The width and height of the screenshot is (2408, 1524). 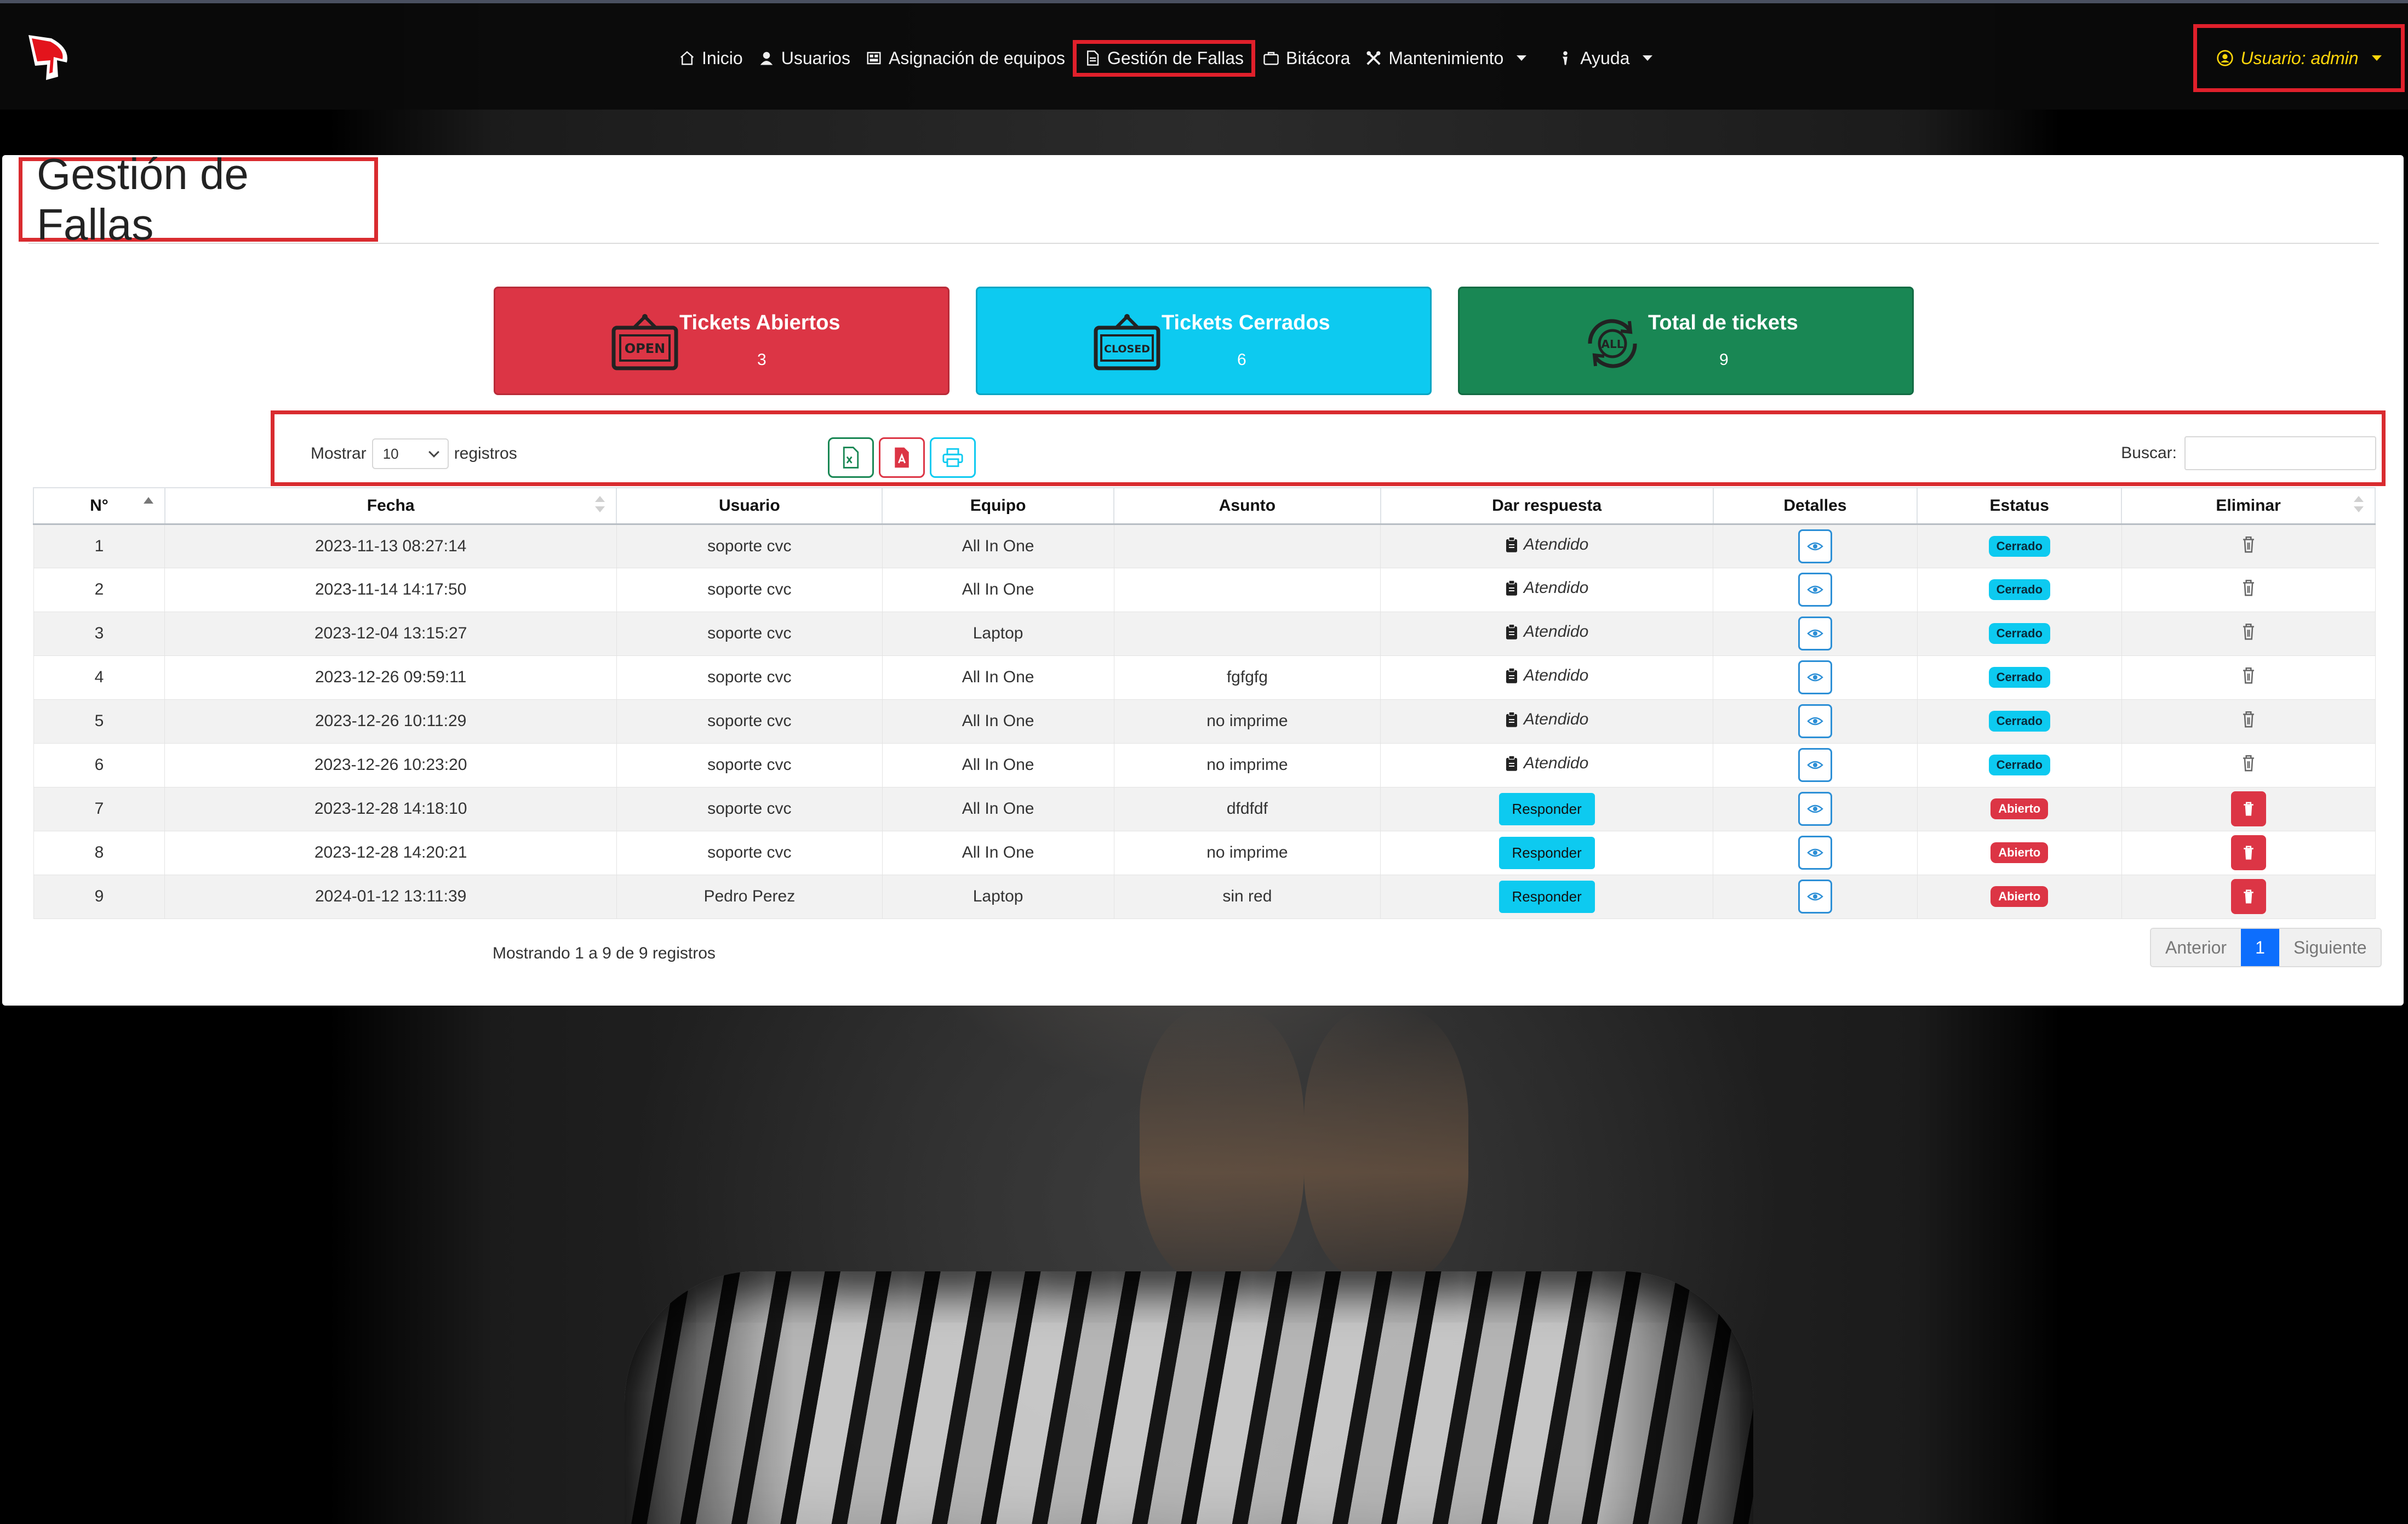 I want to click on nav-item-mantenimiento: Mantenimiento, so click(x=1446, y=58).